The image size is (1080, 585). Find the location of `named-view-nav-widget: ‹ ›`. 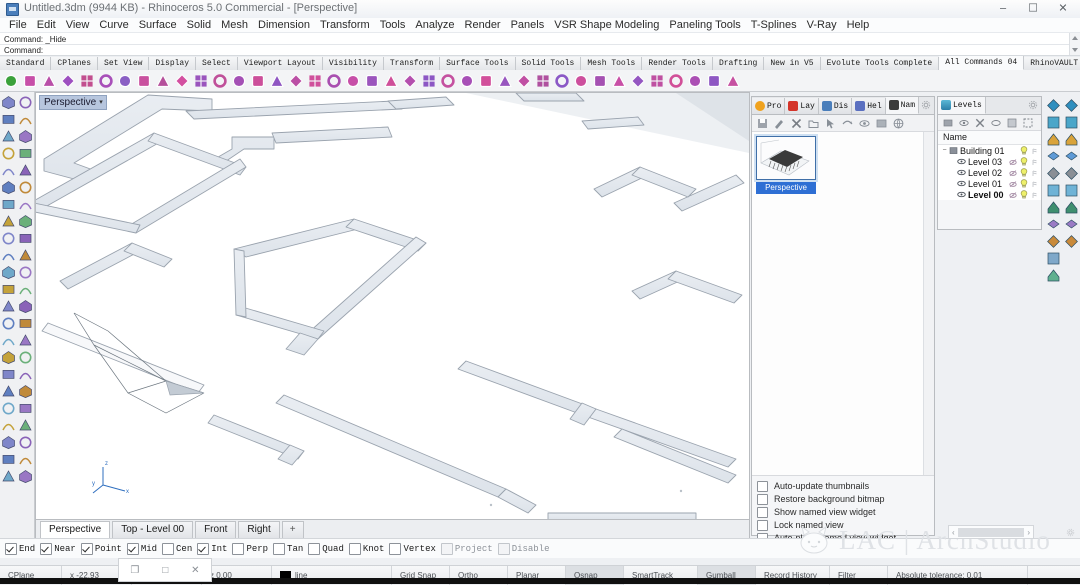

named-view-nav-widget: ‹ › is located at coordinates (991, 532).